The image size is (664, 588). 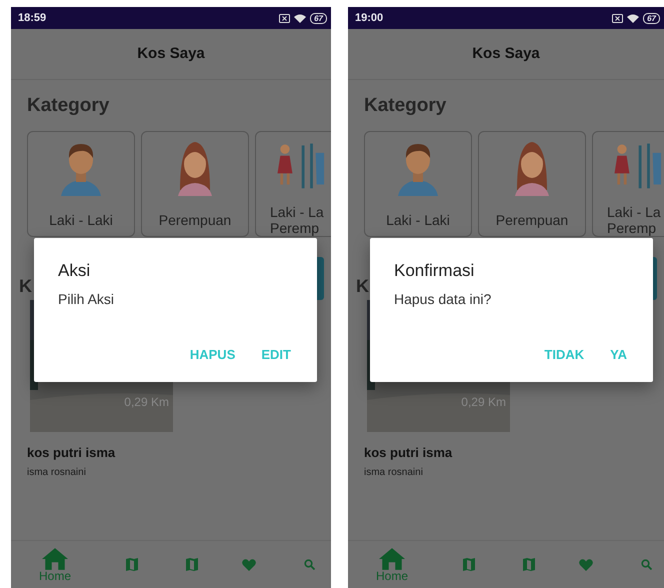 I want to click on status-time: 19:00, so click(x=369, y=18).